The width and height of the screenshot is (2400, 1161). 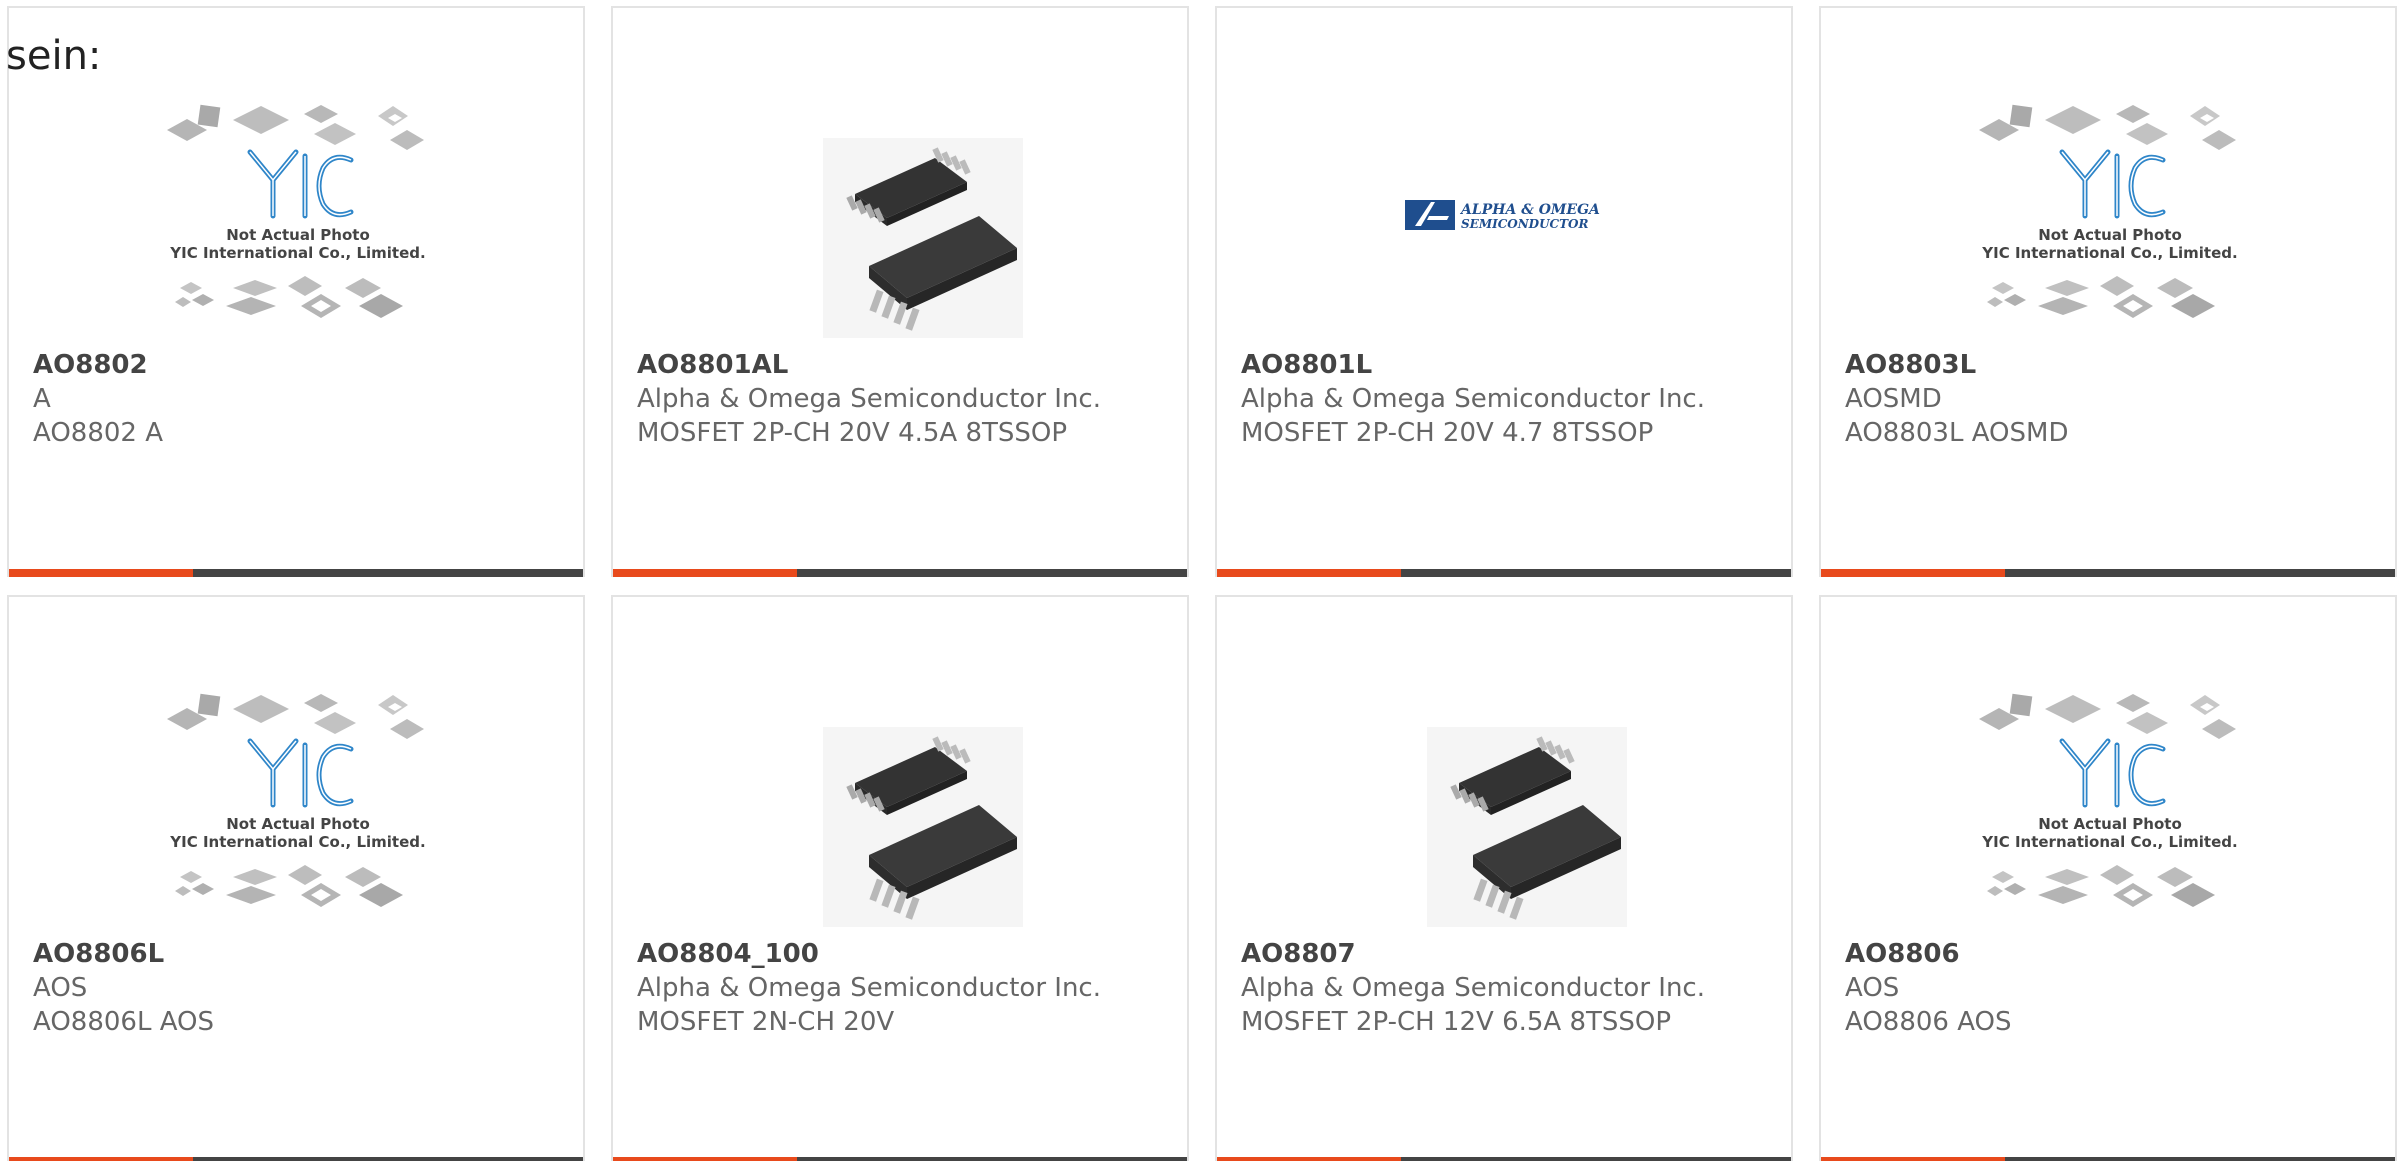 I want to click on product-meta: AO8802 A AO8802 A, so click(x=296, y=399).